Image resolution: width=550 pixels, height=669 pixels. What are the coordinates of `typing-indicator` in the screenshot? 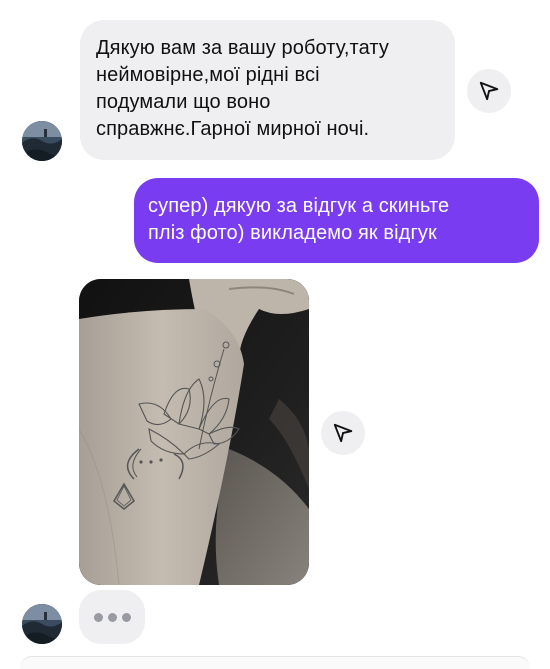 It's located at (112, 617).